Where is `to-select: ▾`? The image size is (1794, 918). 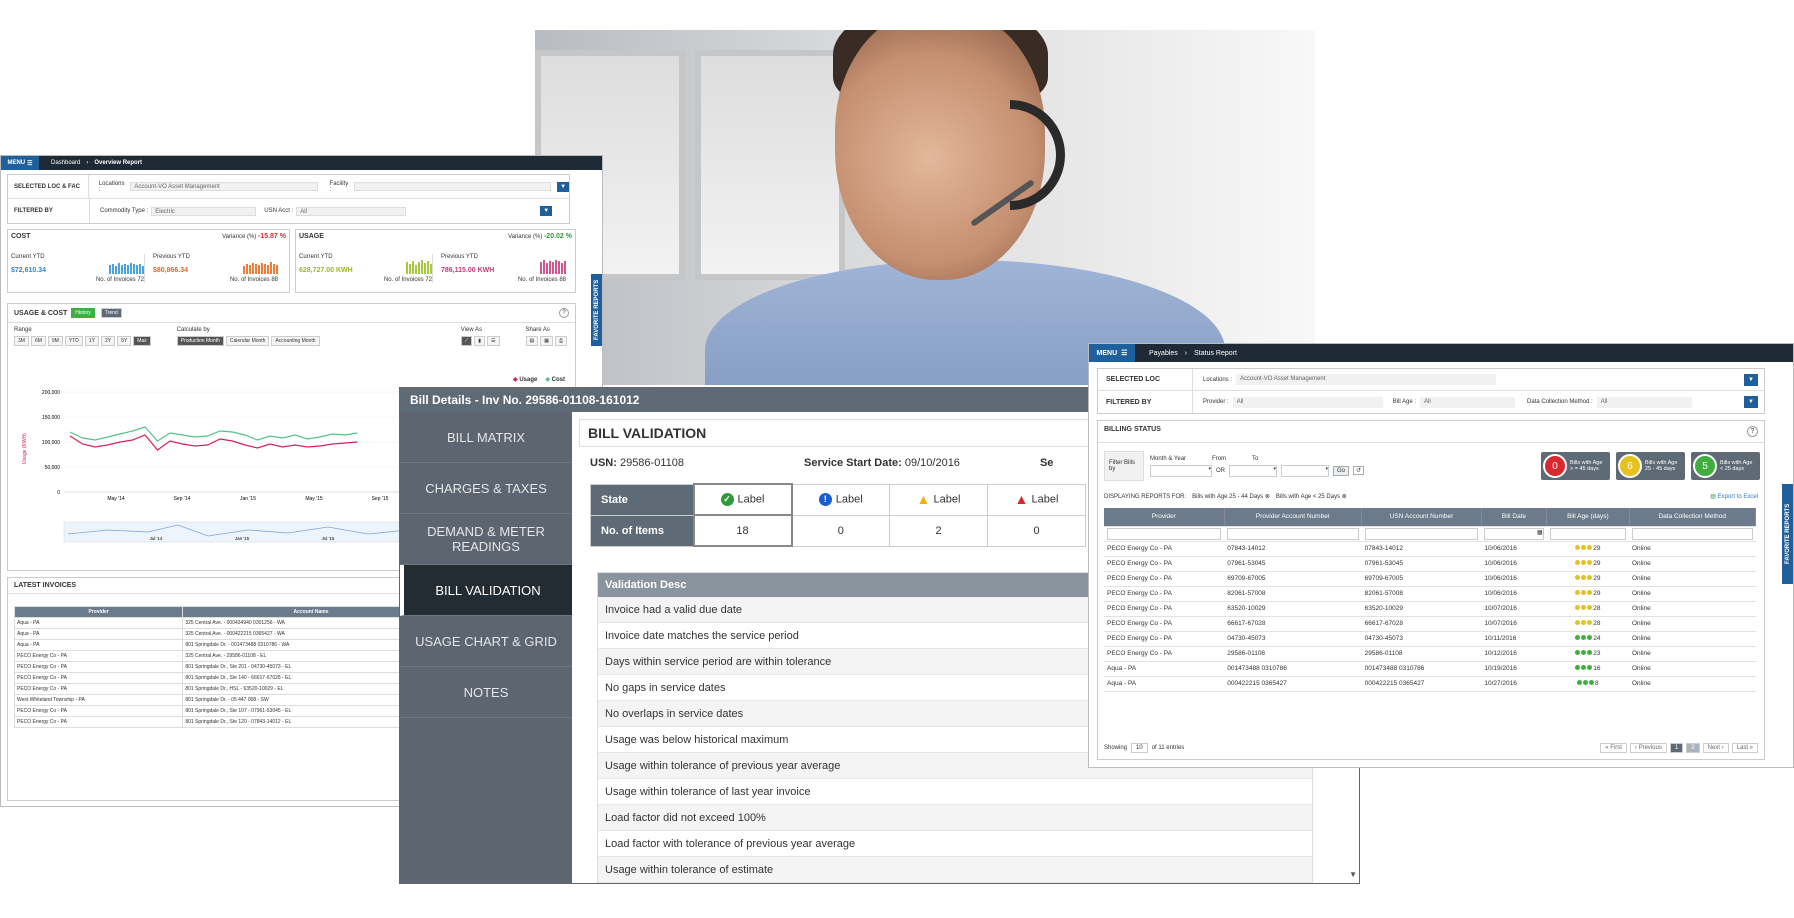
to-select: ▾ is located at coordinates (1305, 470).